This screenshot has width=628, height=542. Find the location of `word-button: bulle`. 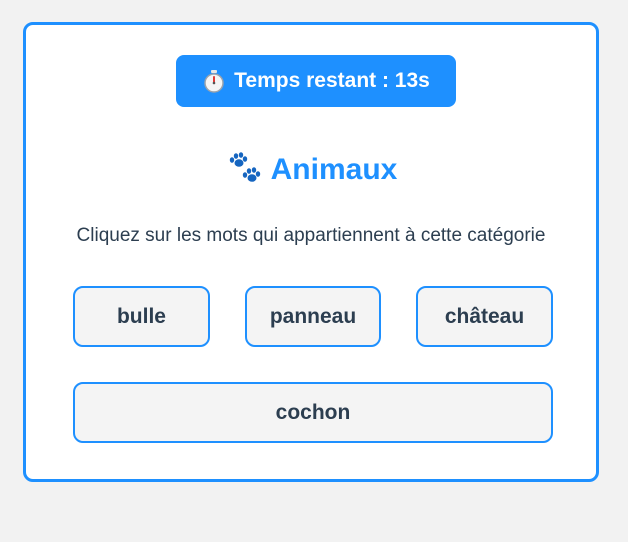

word-button: bulle is located at coordinates (141, 316).